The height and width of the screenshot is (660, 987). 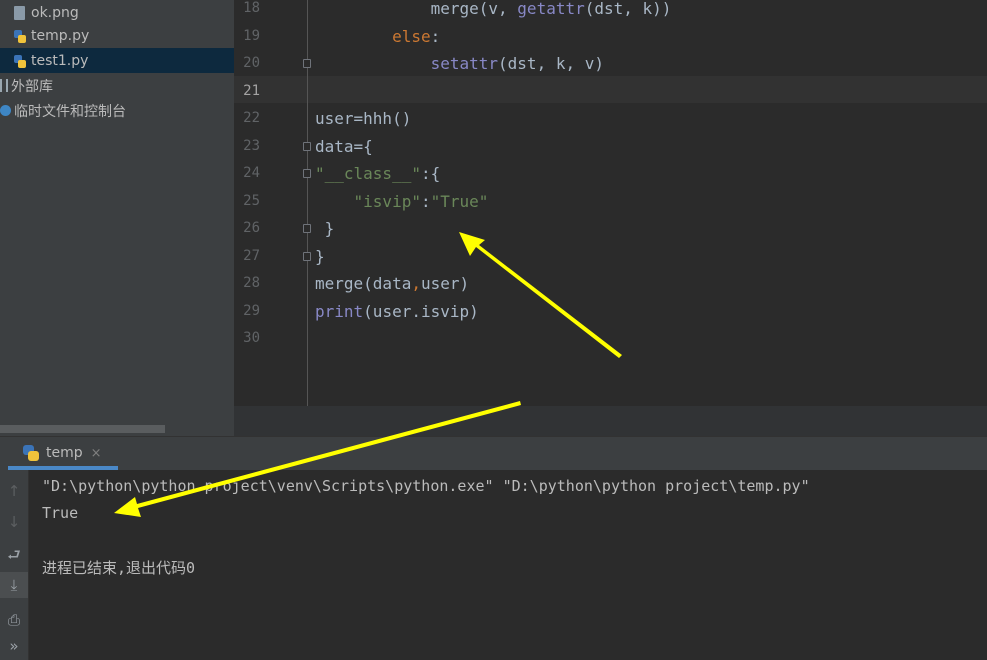 I want to click on run-tab-label: temp, so click(x=64, y=453).